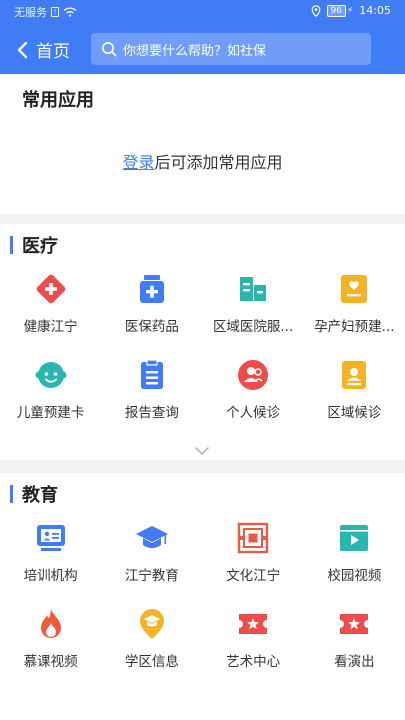 This screenshot has width=405, height=720. Describe the element at coordinates (70, 12) in the screenshot. I see `wifi-icon` at that location.